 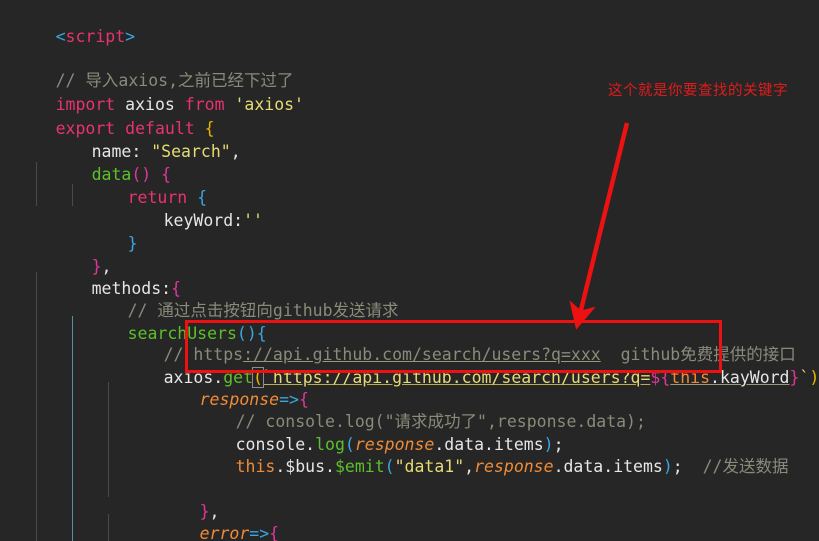 I want to click on code-line-23: error=>{, so click(x=239, y=532).